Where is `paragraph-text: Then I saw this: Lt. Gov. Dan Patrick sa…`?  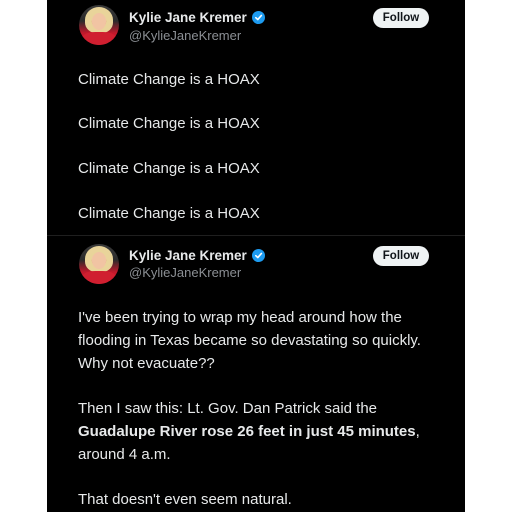 paragraph-text: Then I saw this: Lt. Gov. Dan Patrick sa… is located at coordinates (228, 408).